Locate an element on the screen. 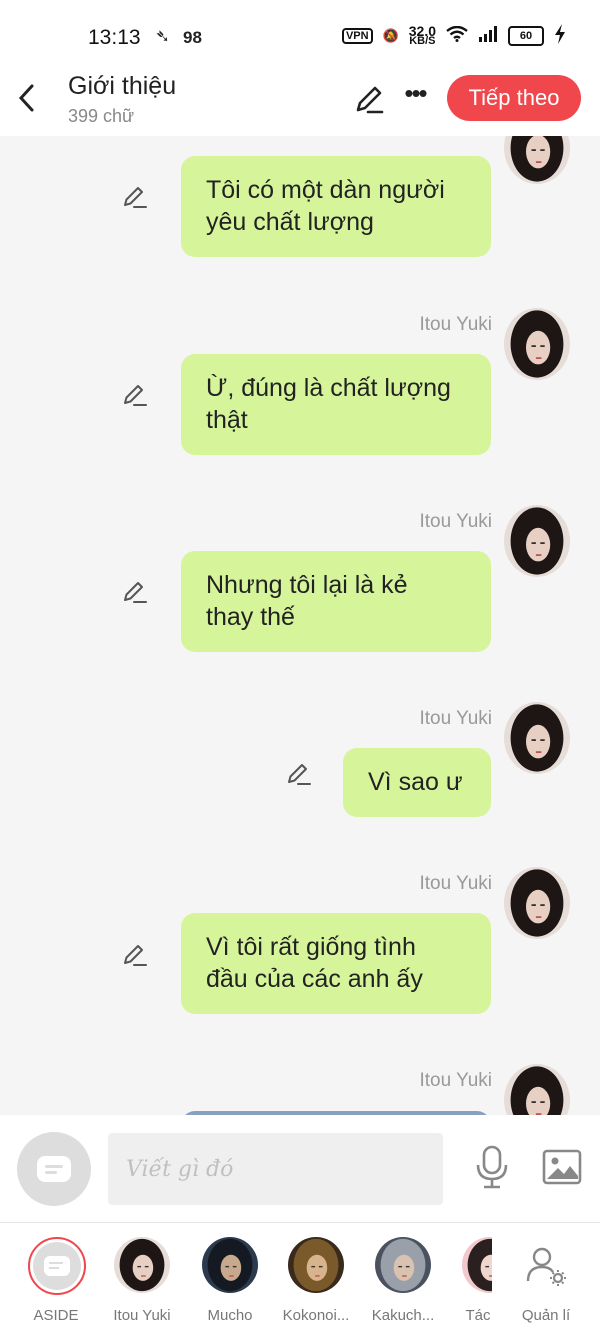 The width and height of the screenshot is (600, 1333). tab-character: Mucho is located at coordinates (230, 1281).